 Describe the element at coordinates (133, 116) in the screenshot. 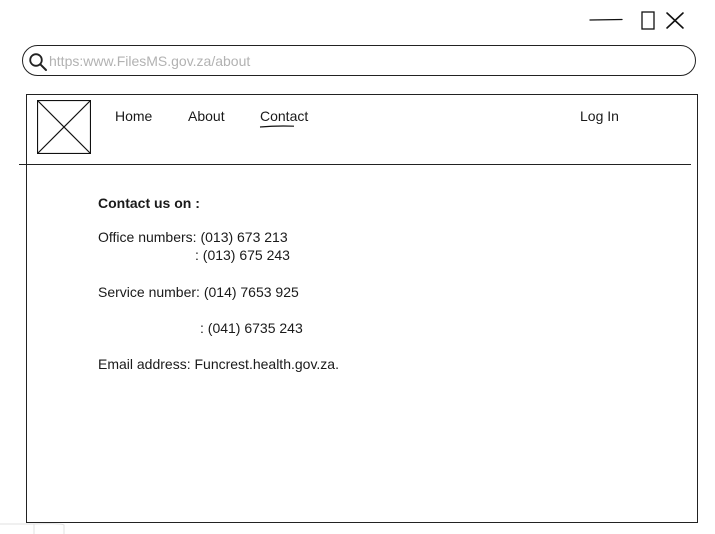

I see `nav-home-link: Home` at that location.